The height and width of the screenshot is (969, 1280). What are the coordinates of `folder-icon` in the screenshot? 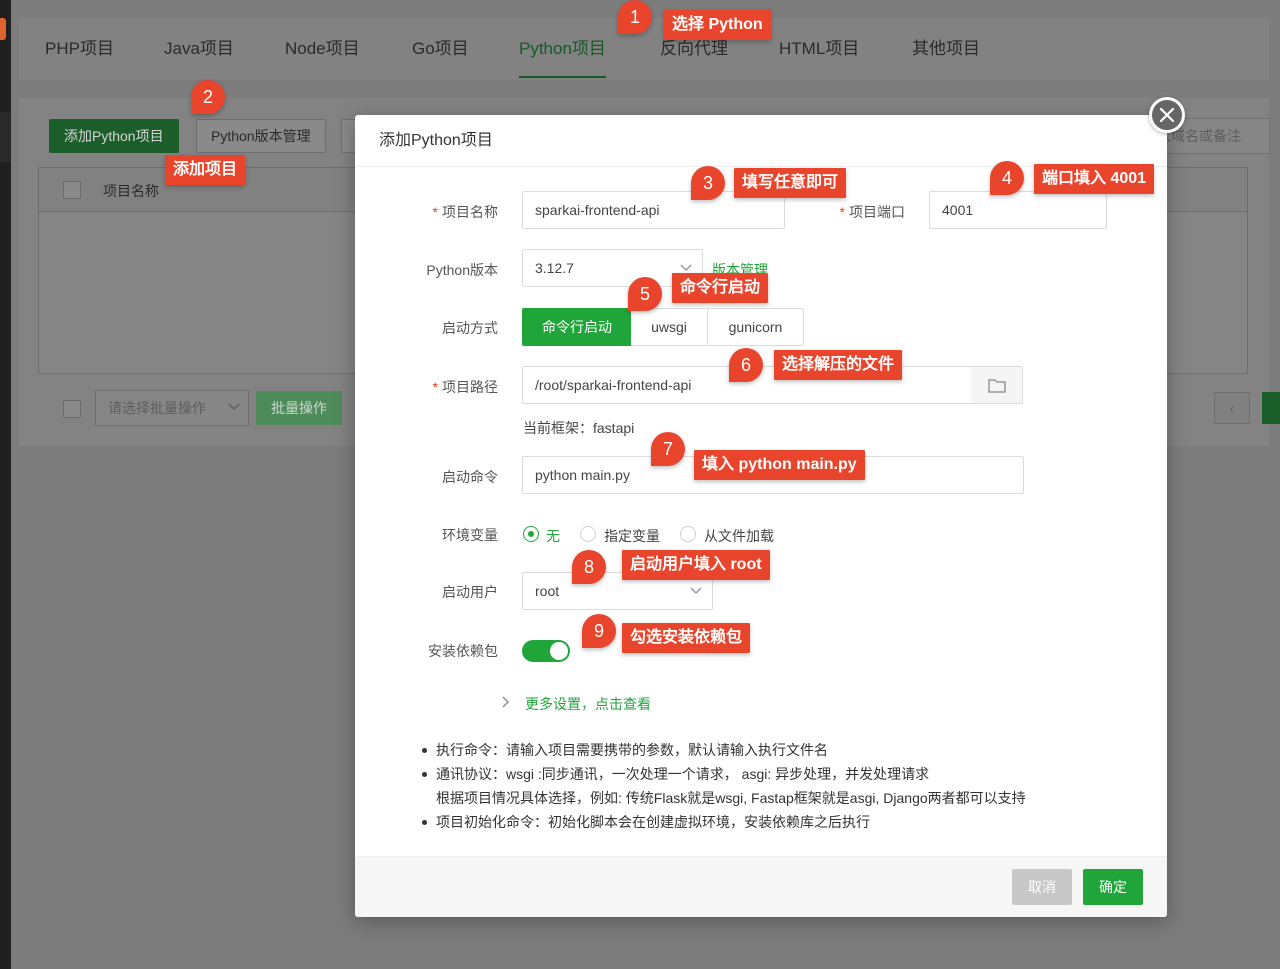 It's located at (997, 386).